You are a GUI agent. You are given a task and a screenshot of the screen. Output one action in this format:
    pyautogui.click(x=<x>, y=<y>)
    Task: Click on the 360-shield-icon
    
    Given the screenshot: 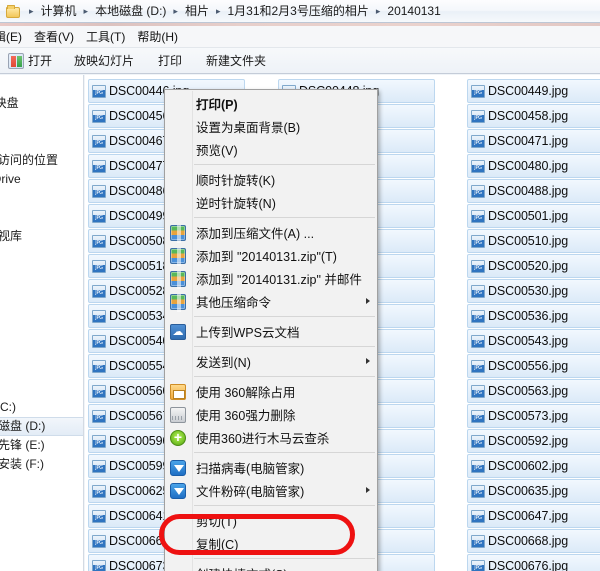 What is the action you would take?
    pyautogui.click(x=178, y=437)
    